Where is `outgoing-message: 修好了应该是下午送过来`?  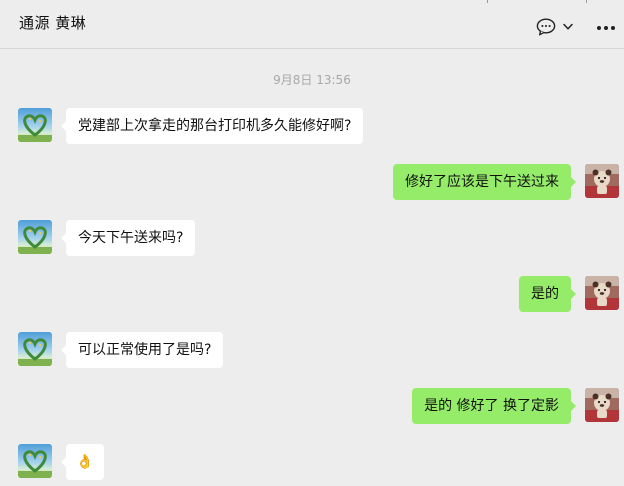
outgoing-message: 修好了应该是下午送过来 is located at coordinates (484, 182).